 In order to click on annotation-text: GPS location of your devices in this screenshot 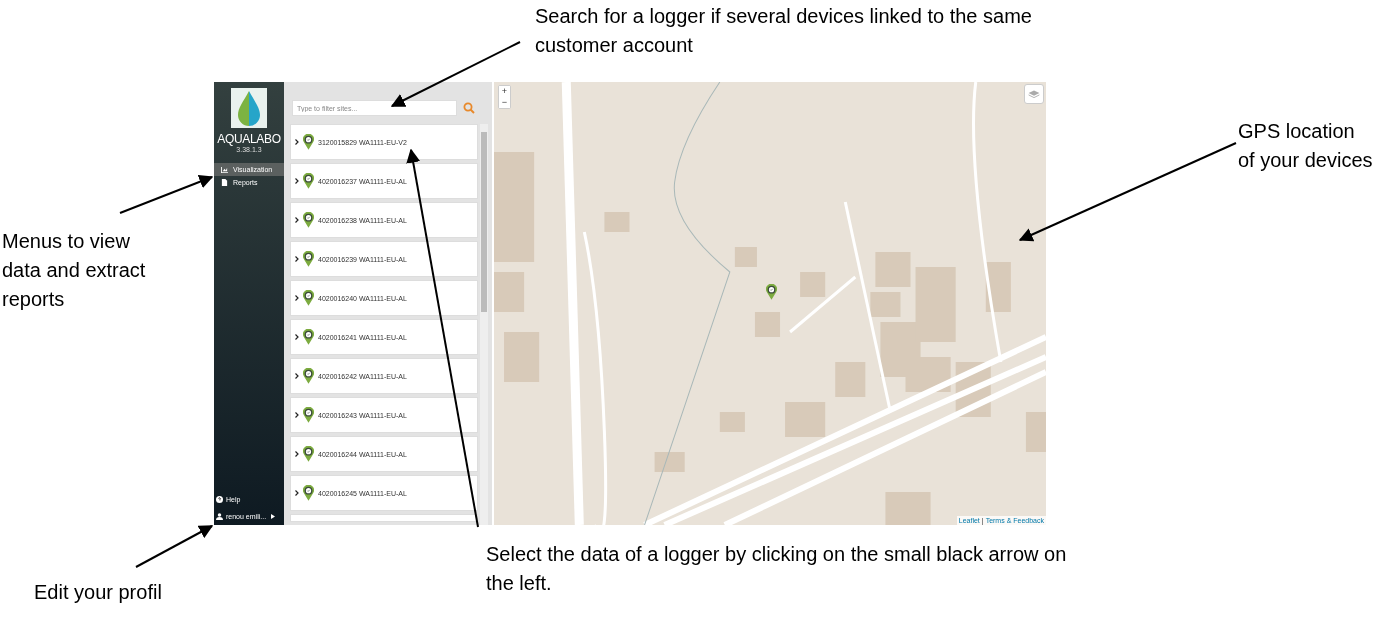, I will do `click(1305, 146)`.